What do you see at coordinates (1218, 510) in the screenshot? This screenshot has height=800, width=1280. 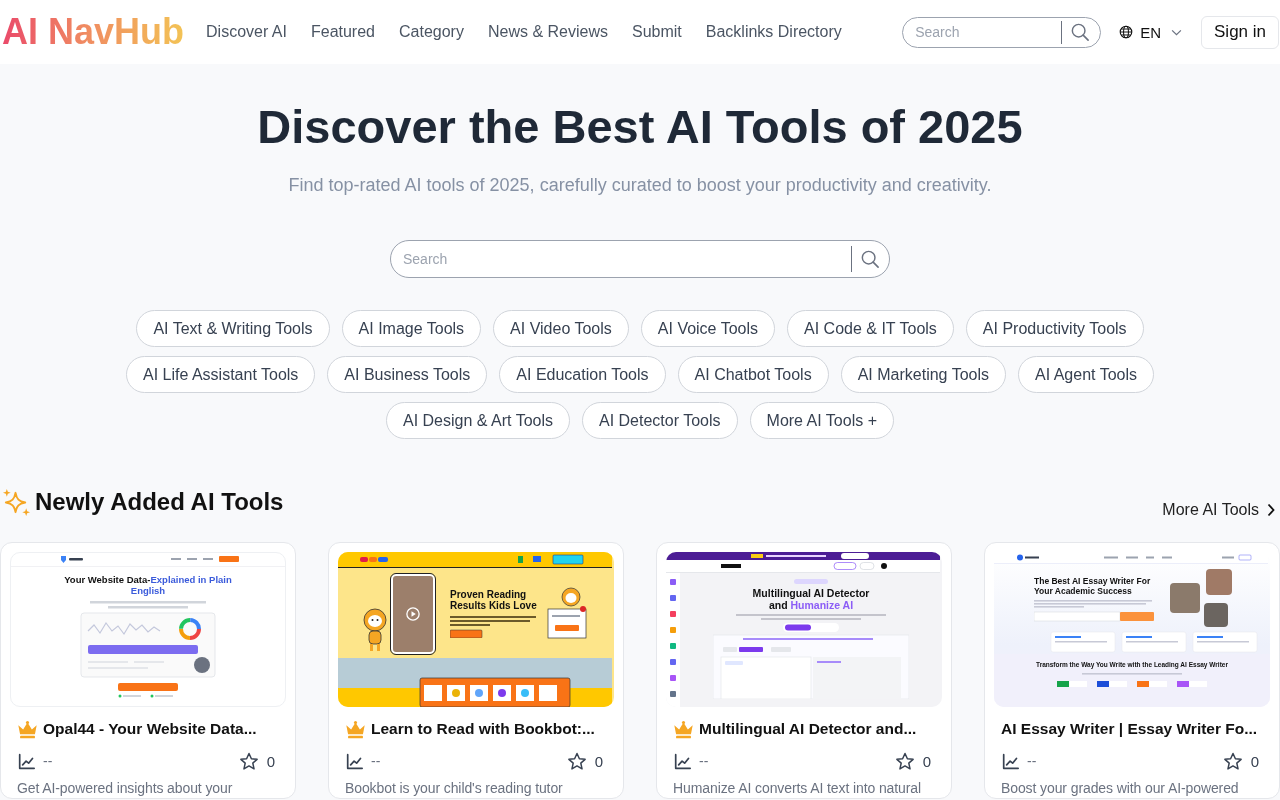 I see `more-tools-link: More AI Tools` at bounding box center [1218, 510].